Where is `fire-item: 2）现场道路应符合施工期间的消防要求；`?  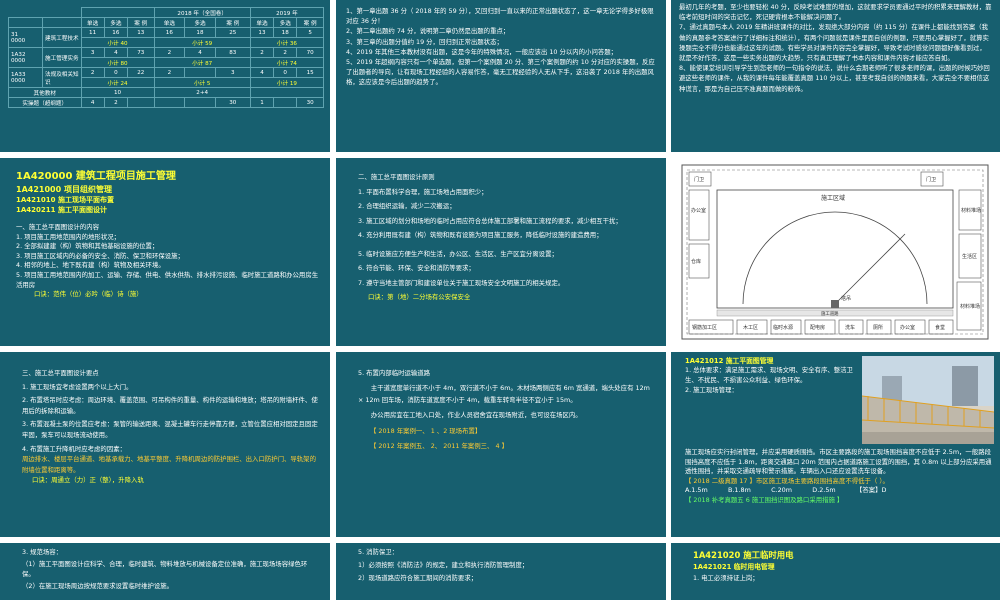
fire-item: 2）现场道路应符合施工期间的消防要求； is located at coordinates (418, 578).